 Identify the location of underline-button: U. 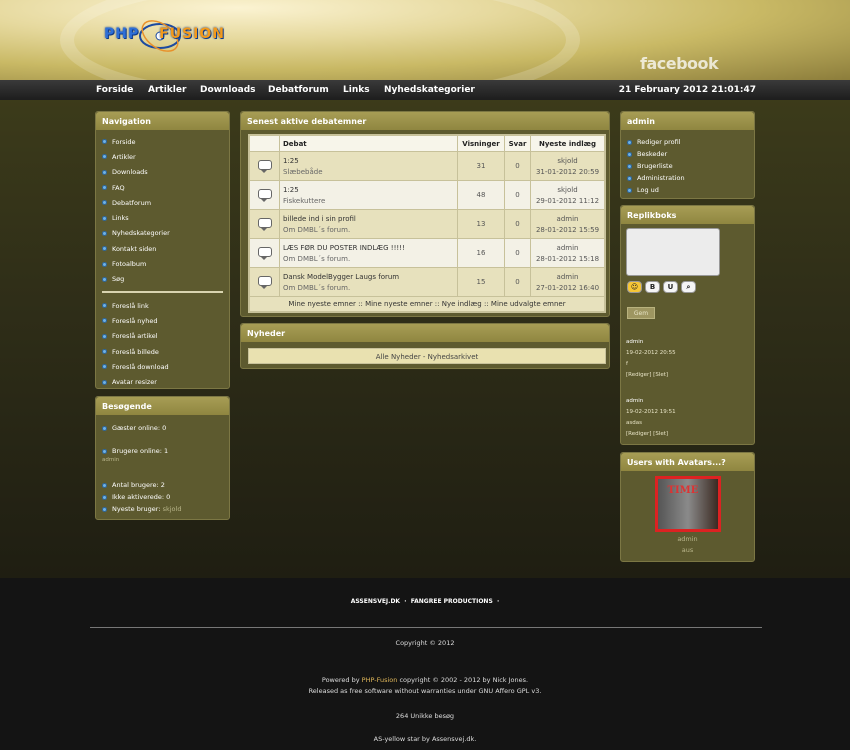
(670, 287).